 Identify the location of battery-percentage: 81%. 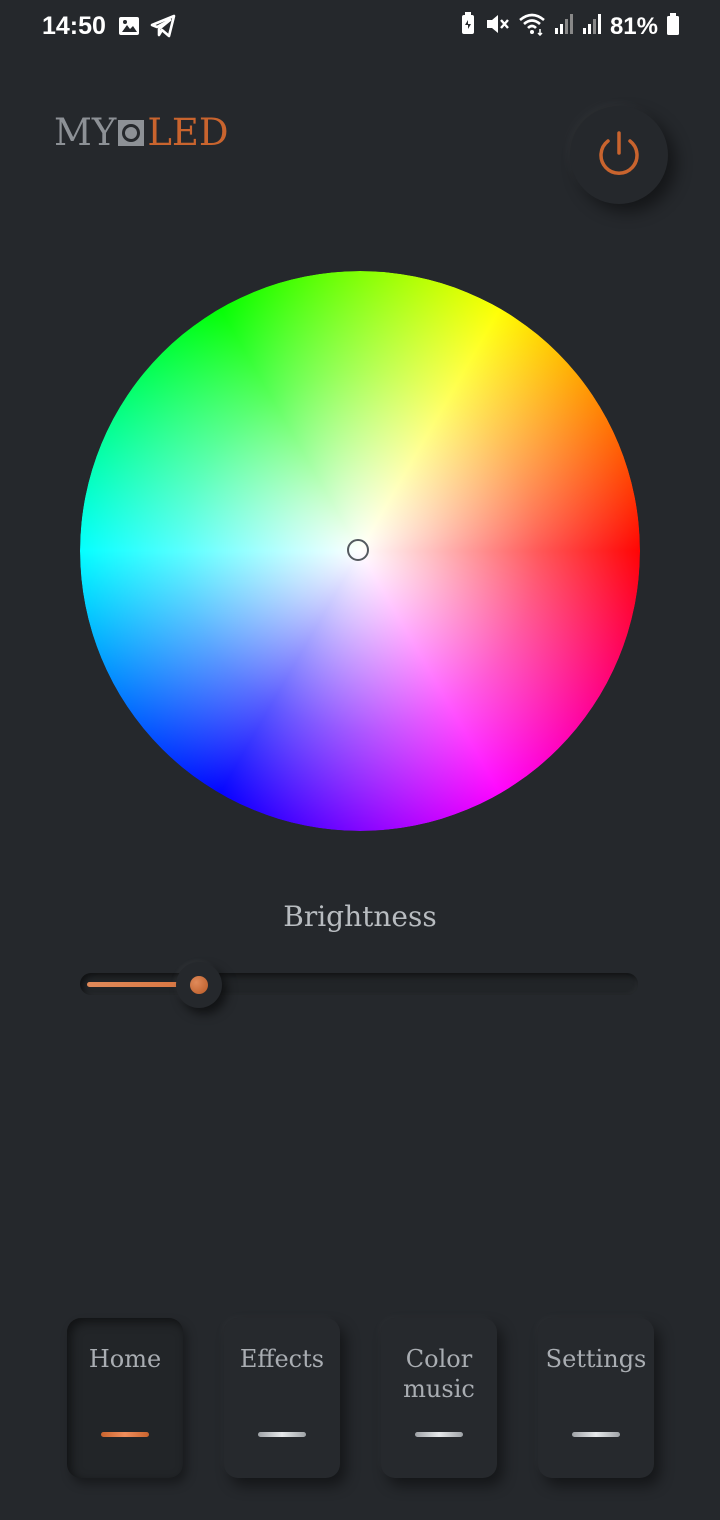
(633, 26).